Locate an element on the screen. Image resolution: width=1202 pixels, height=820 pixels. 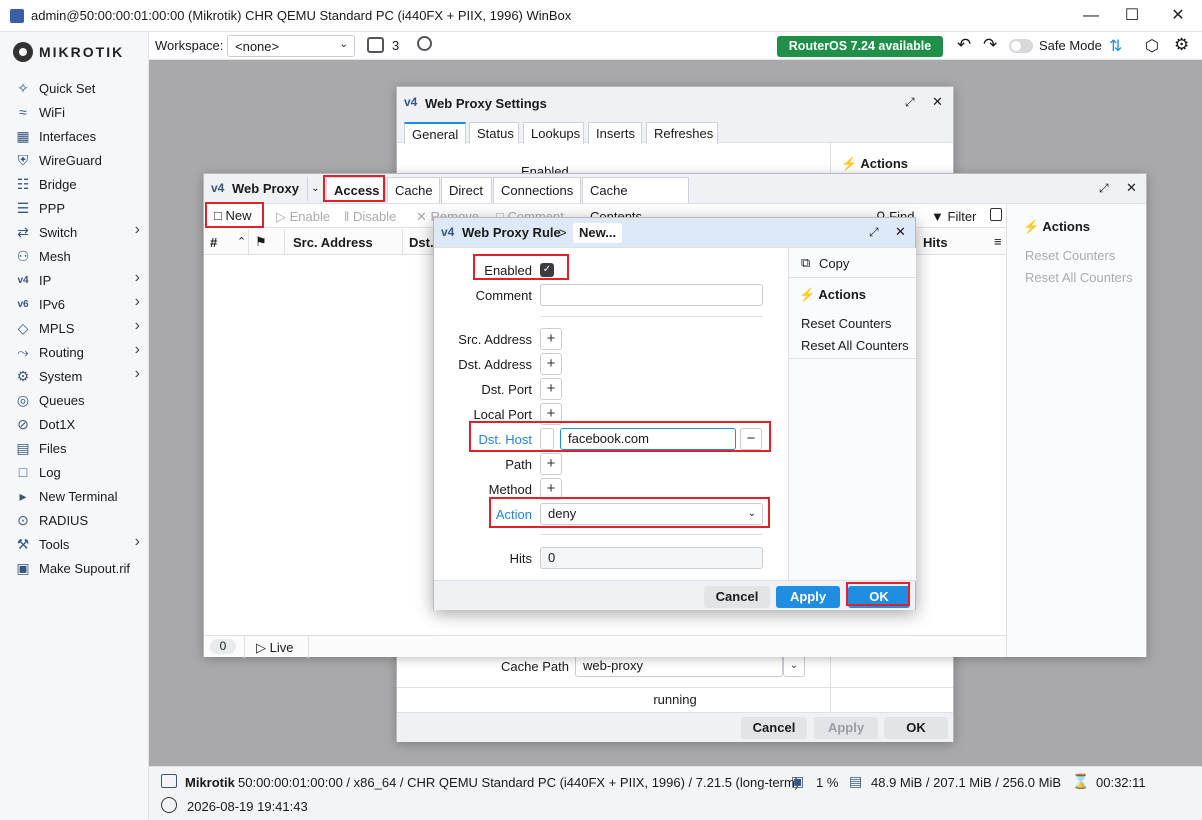
maximize-button: ☐ is located at coordinates (1132, 16).